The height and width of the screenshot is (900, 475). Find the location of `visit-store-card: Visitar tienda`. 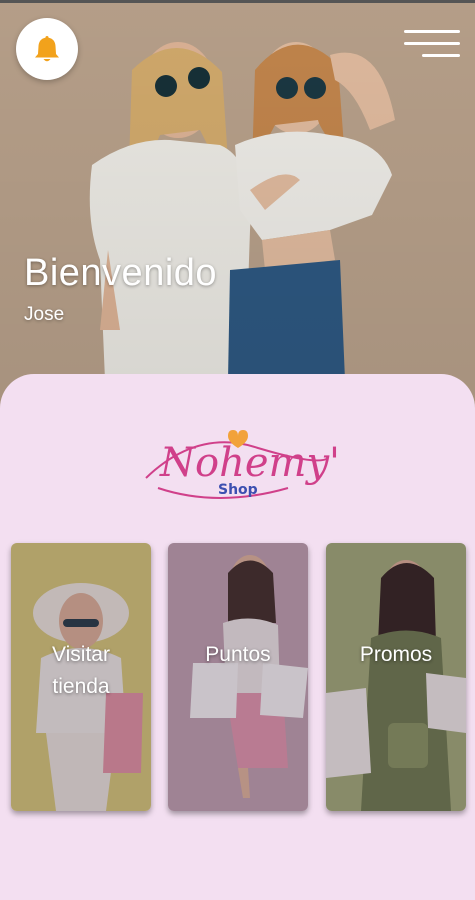

visit-store-card: Visitar tienda is located at coordinates (81, 677).